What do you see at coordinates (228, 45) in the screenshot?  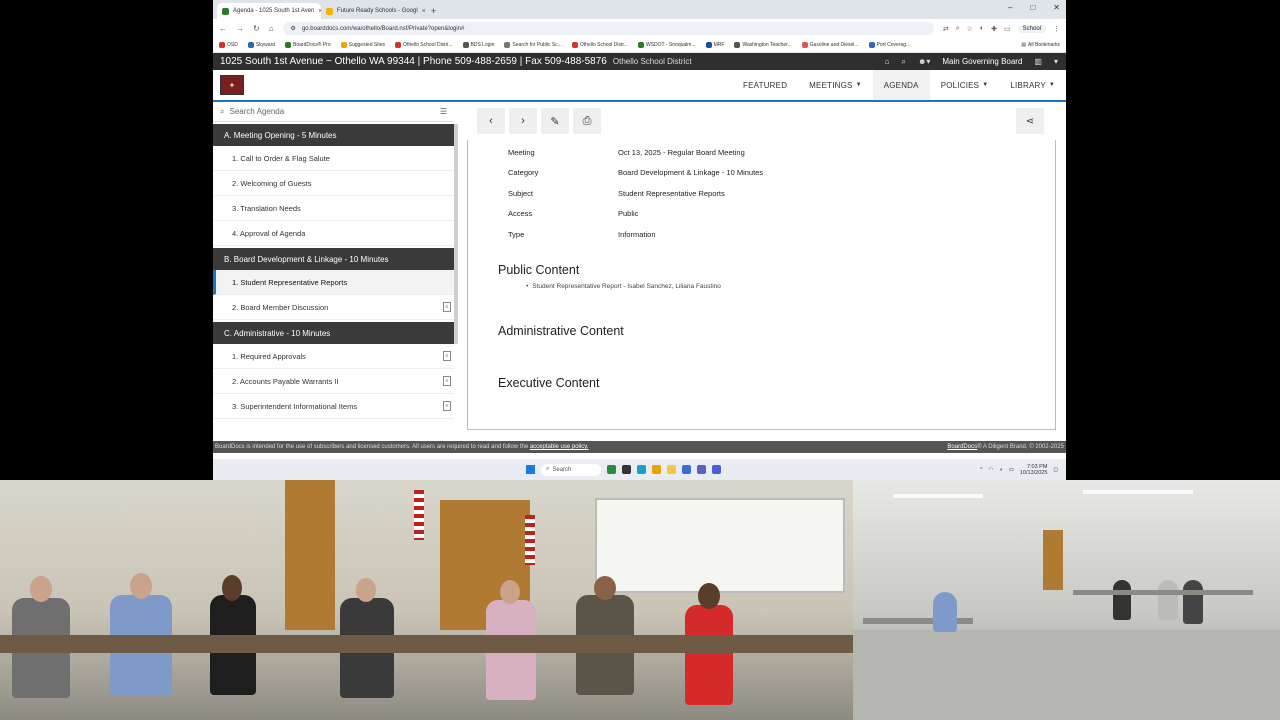 I see `bookmark-item: OSD` at bounding box center [228, 45].